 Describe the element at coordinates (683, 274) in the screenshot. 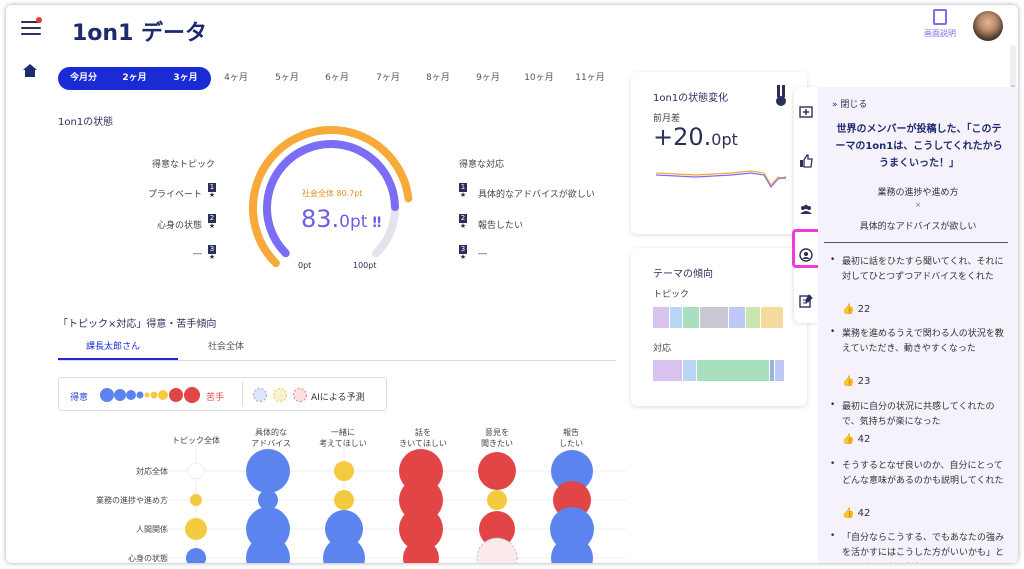

I see `theme-title: テーマの傾向` at that location.